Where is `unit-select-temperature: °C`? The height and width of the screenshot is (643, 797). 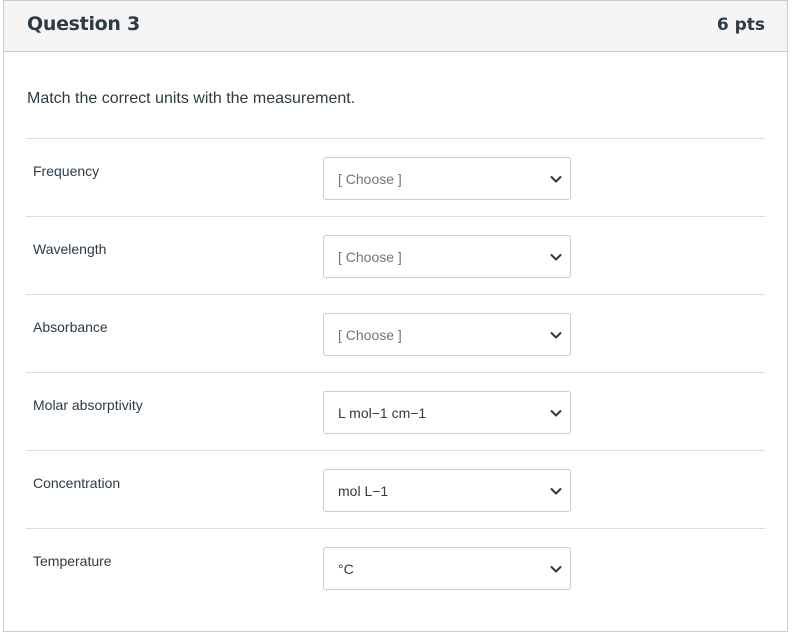 unit-select-temperature: °C is located at coordinates (447, 568).